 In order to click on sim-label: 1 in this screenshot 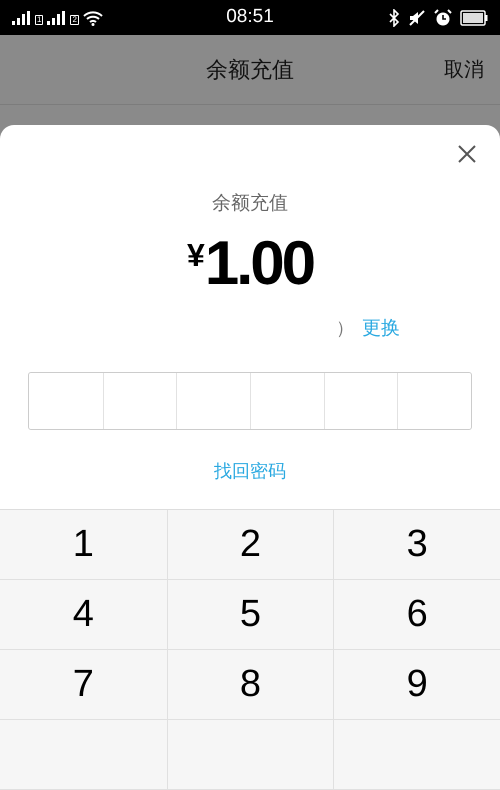, I will do `click(39, 19)`.